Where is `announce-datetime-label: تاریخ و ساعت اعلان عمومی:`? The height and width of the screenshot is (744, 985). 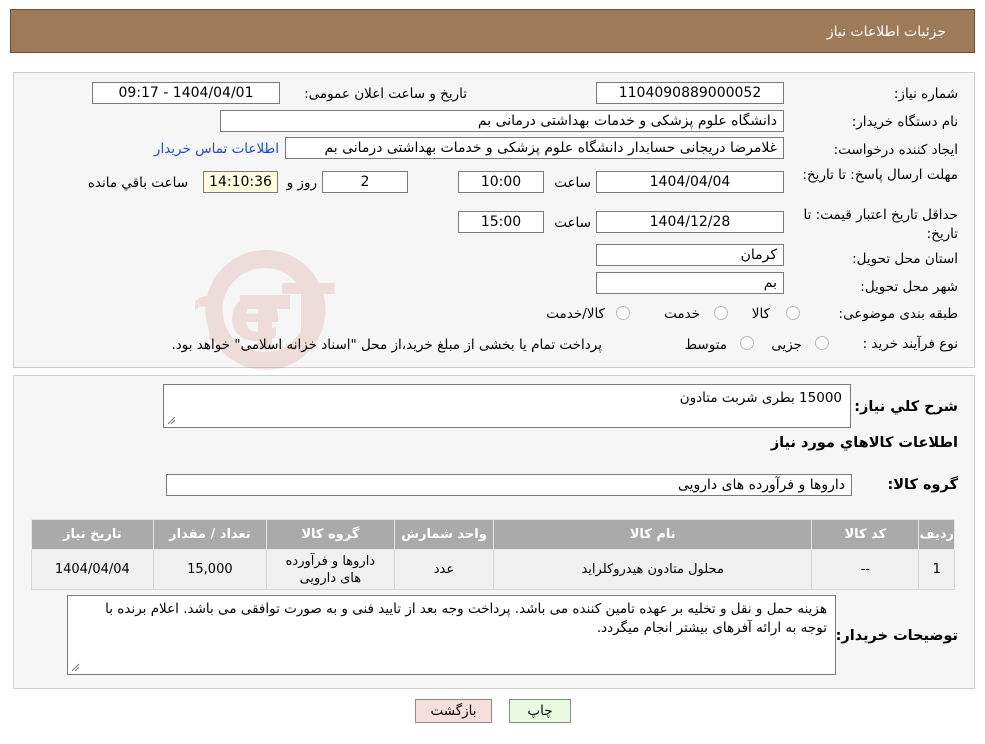
announce-datetime-label: تاریخ و ساعت اعلان عمومی: is located at coordinates (385, 94).